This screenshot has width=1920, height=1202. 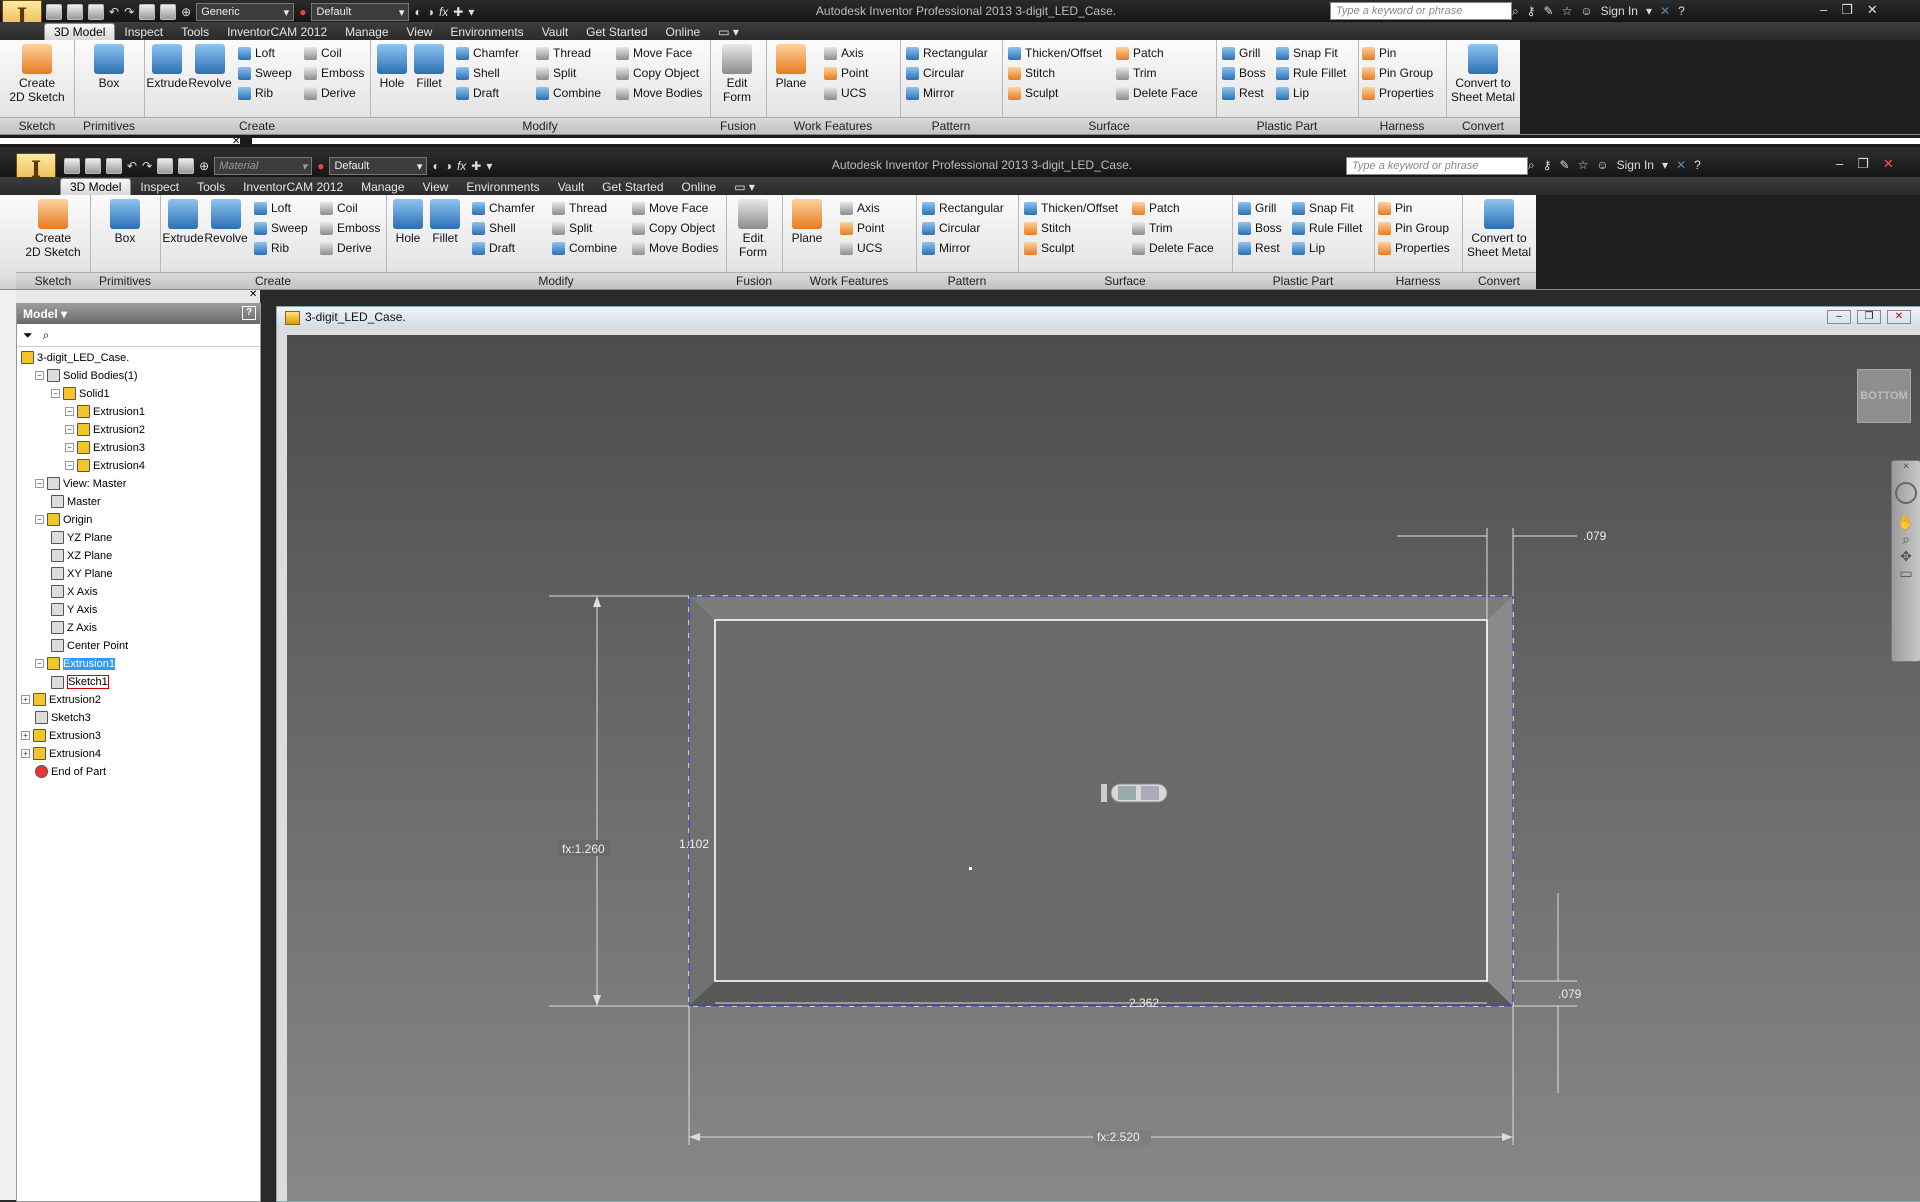 What do you see at coordinates (211, 187) in the screenshot?
I see `inner-tab-tools: Tools` at bounding box center [211, 187].